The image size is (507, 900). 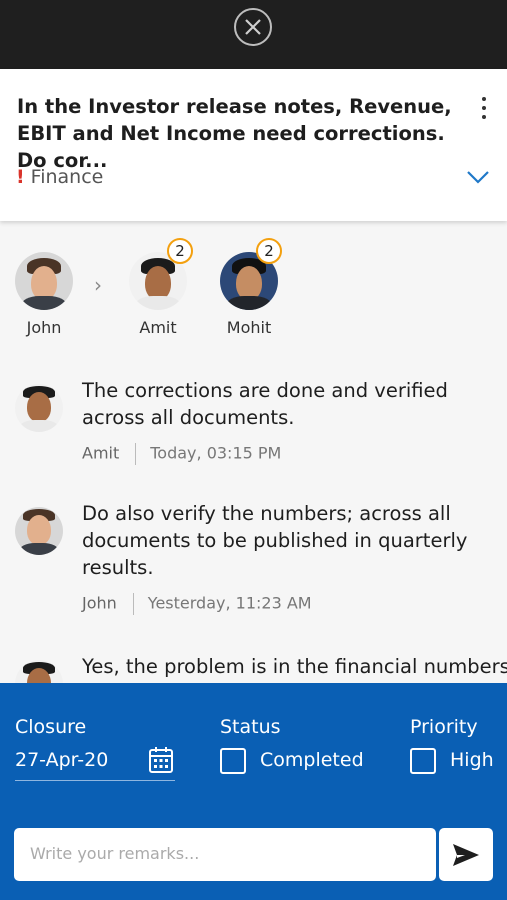 I want to click on priority-label: Priority, so click(x=444, y=727).